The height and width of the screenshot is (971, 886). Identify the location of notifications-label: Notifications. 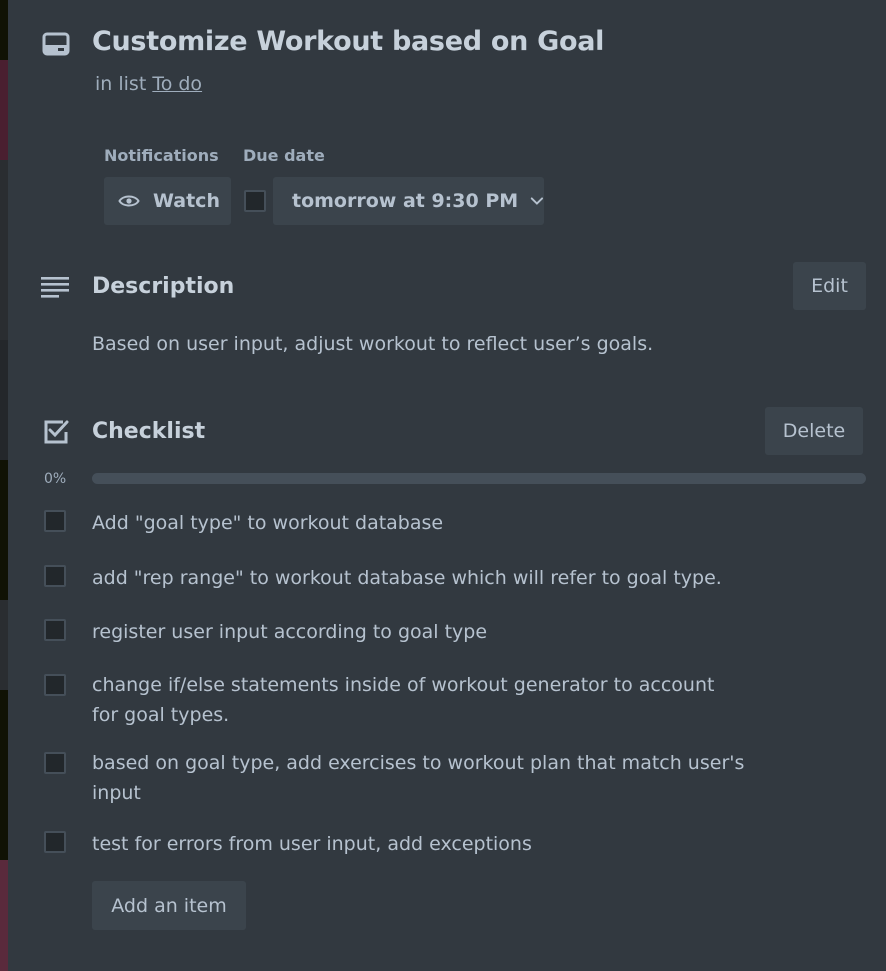
(161, 155).